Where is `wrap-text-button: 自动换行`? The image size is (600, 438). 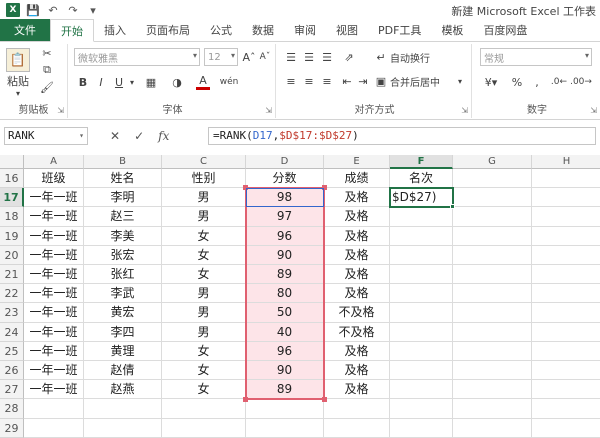
wrap-text-button: 自动换行 is located at coordinates (420, 57).